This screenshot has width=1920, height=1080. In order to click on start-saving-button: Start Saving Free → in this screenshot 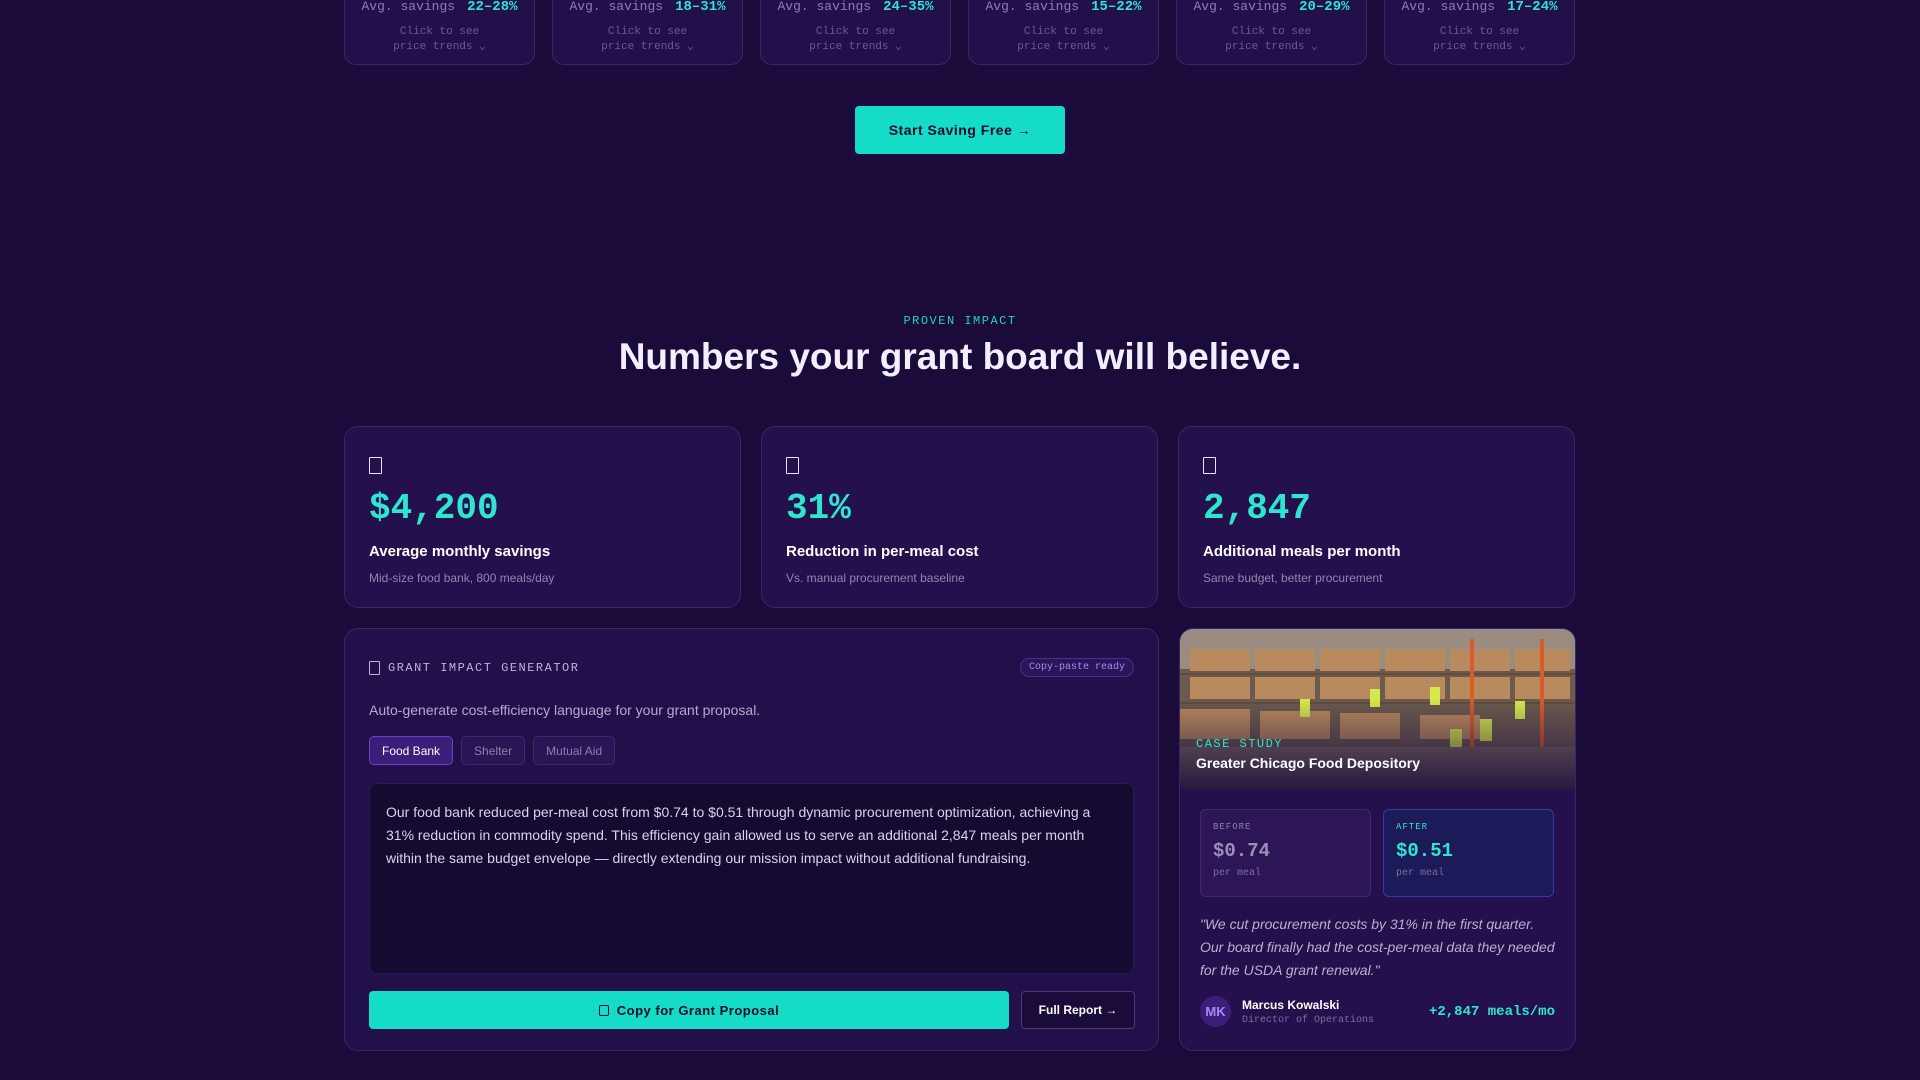, I will do `click(960, 130)`.